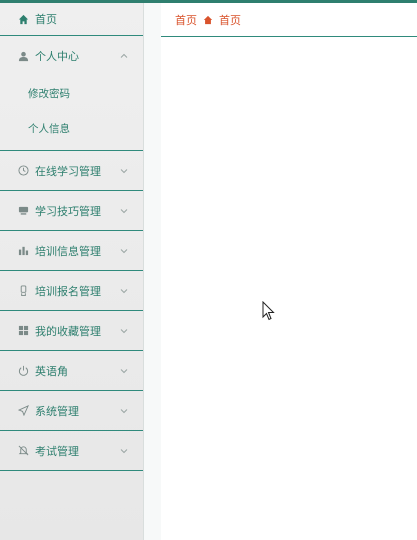 The height and width of the screenshot is (540, 417). I want to click on sidebar-item-training-signup: 培训报名管理, so click(71, 291).